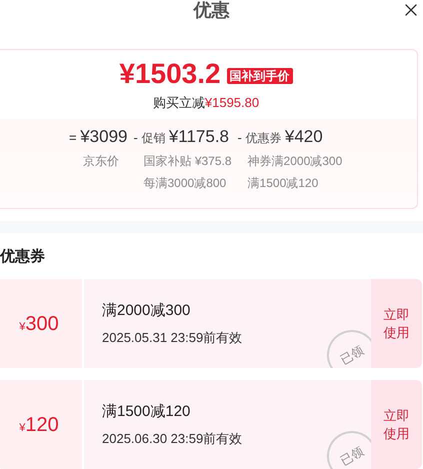  Describe the element at coordinates (283, 183) in the screenshot. I see `breakdown-detail: 满1500减120` at that location.